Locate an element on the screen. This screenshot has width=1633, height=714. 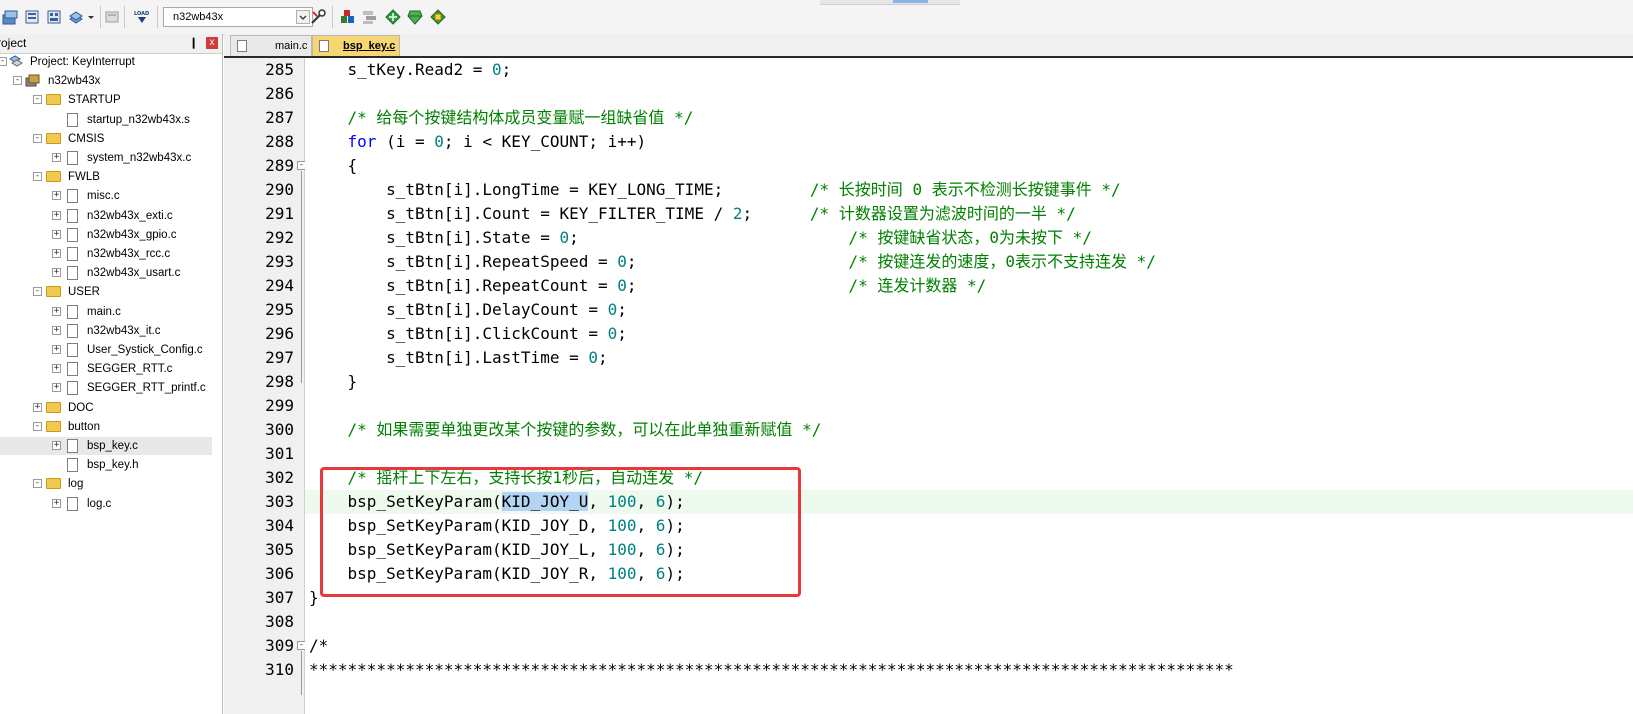
target-options-icon is located at coordinates (318, 17).